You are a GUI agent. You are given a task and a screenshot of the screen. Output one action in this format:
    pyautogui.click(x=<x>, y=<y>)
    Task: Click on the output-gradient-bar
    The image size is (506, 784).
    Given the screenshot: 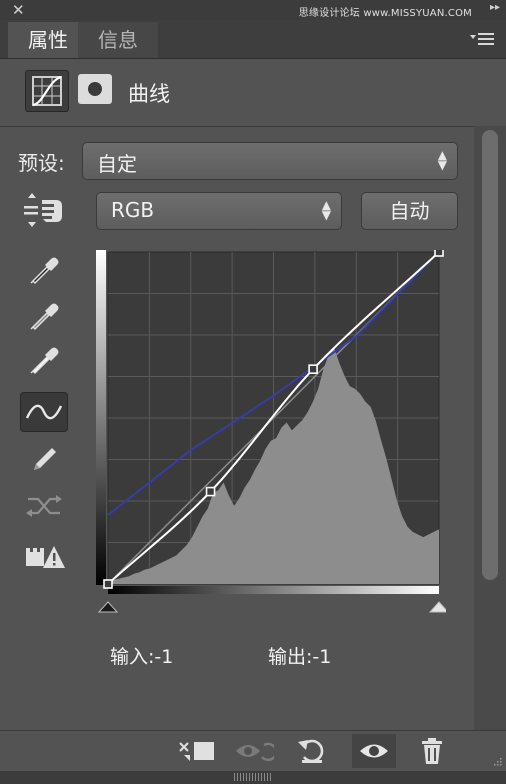 What is the action you would take?
    pyautogui.click(x=101, y=417)
    